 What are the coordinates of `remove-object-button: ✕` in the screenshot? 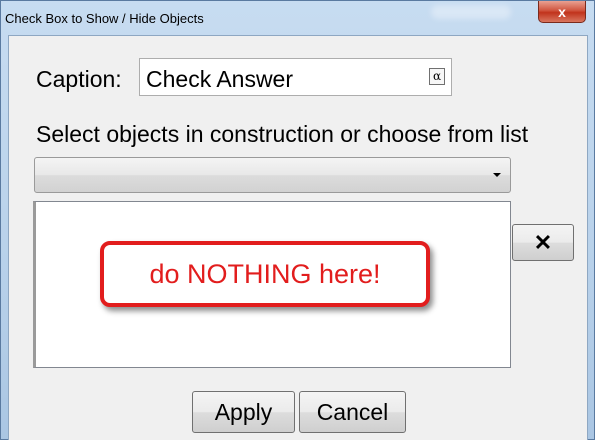 It's located at (543, 242).